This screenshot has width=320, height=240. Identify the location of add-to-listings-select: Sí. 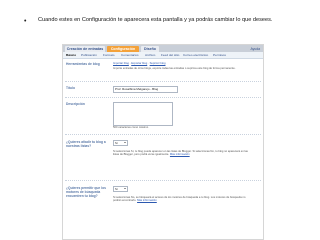
(120, 143).